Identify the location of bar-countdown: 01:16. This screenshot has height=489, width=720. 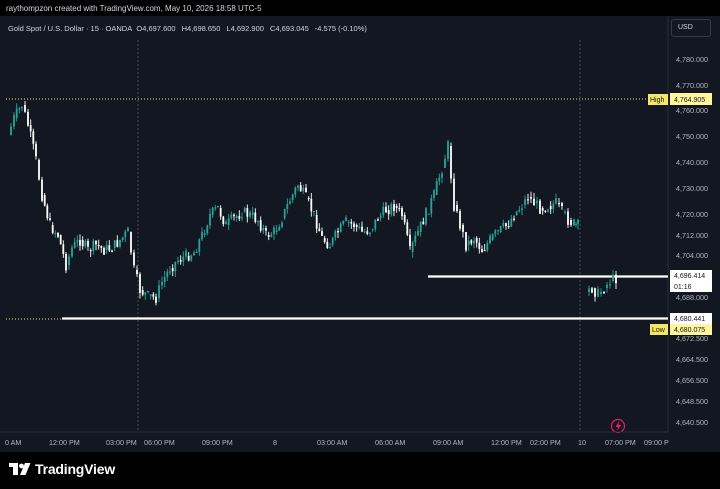
(683, 287).